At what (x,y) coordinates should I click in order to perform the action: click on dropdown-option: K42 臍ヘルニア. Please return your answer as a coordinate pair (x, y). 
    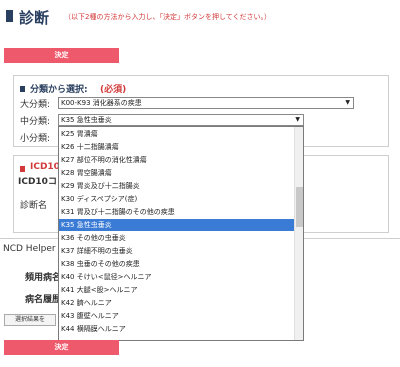
    Looking at the image, I should click on (177, 303).